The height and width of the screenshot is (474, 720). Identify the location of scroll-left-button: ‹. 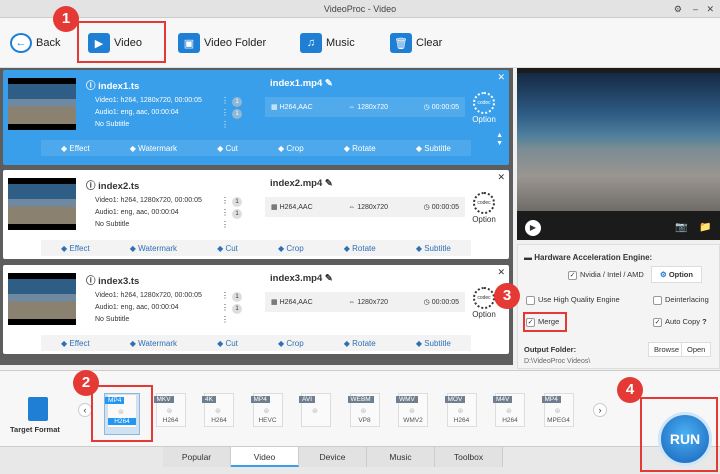
(85, 410).